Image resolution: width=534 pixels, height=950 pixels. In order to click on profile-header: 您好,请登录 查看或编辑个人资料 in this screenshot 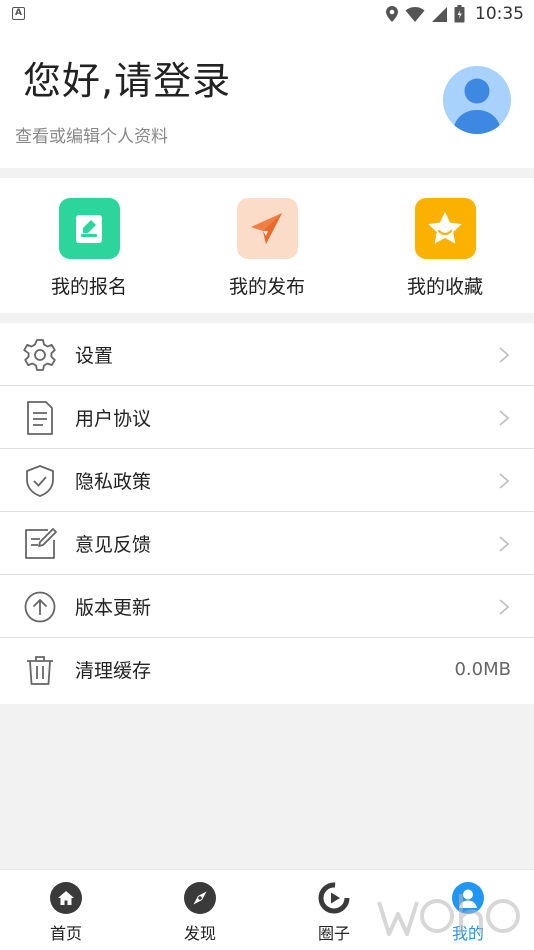, I will do `click(267, 98)`.